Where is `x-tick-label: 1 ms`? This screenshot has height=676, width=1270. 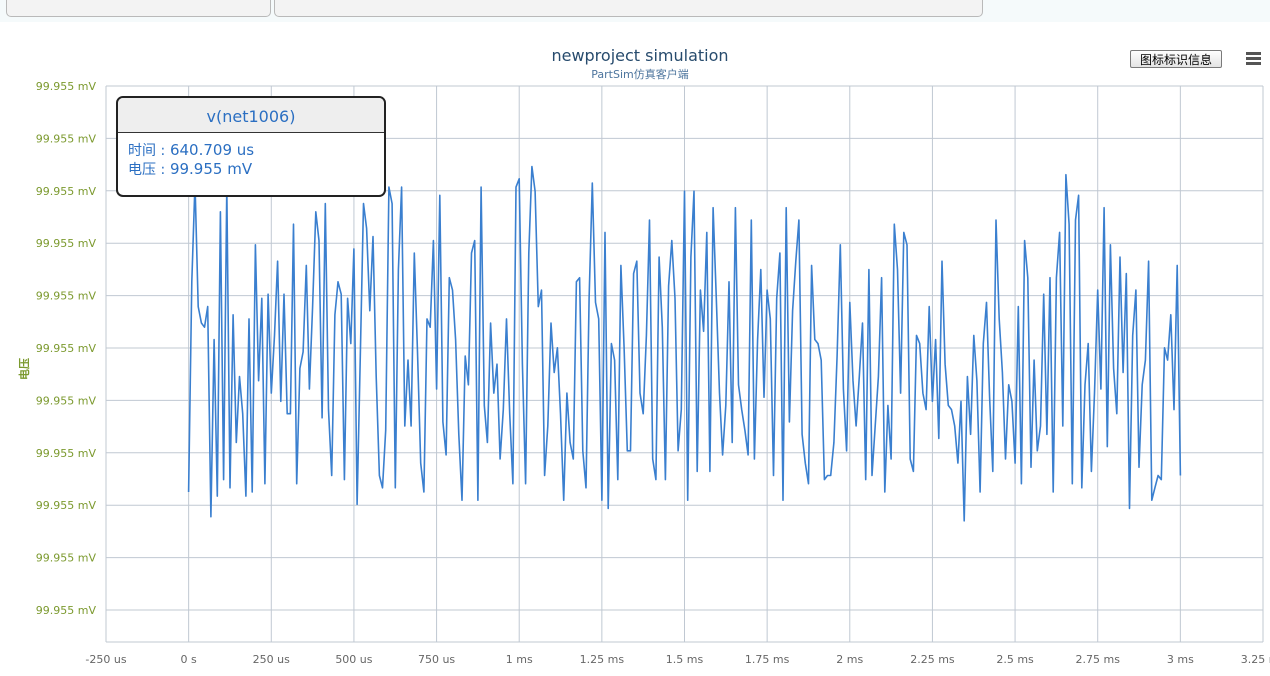 x-tick-label: 1 ms is located at coordinates (519, 659).